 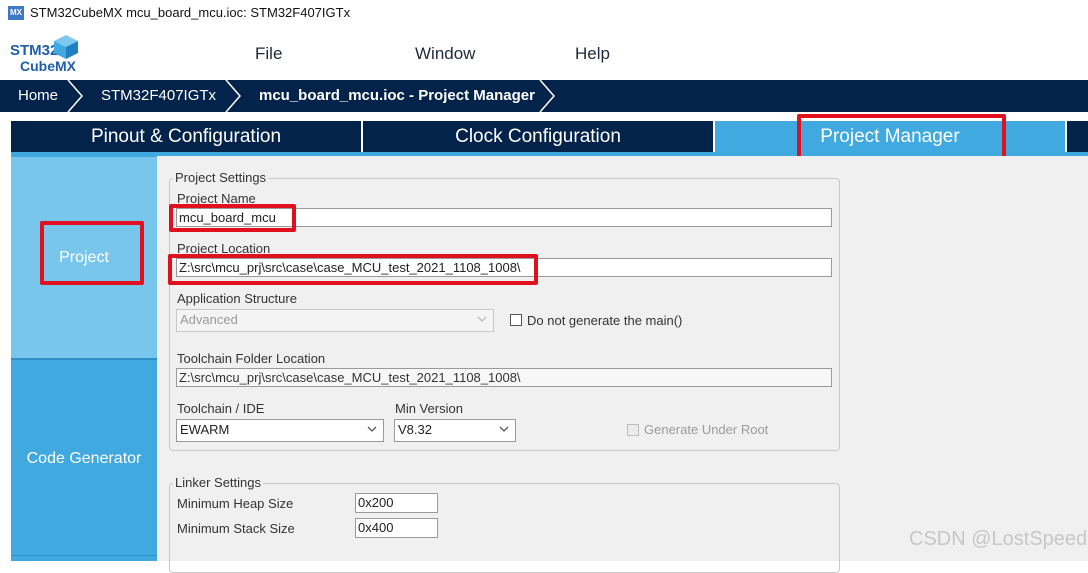 I want to click on tab-pinout-configuration: Pinout & Configuration, so click(x=186, y=136).